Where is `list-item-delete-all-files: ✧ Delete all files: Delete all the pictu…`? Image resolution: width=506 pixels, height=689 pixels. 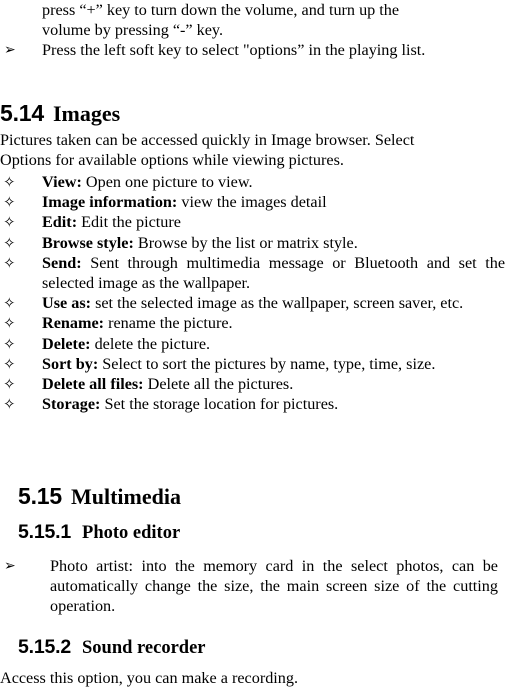 list-item-delete-all-files: ✧ Delete all files: Delete all the pictu… is located at coordinates (253, 384).